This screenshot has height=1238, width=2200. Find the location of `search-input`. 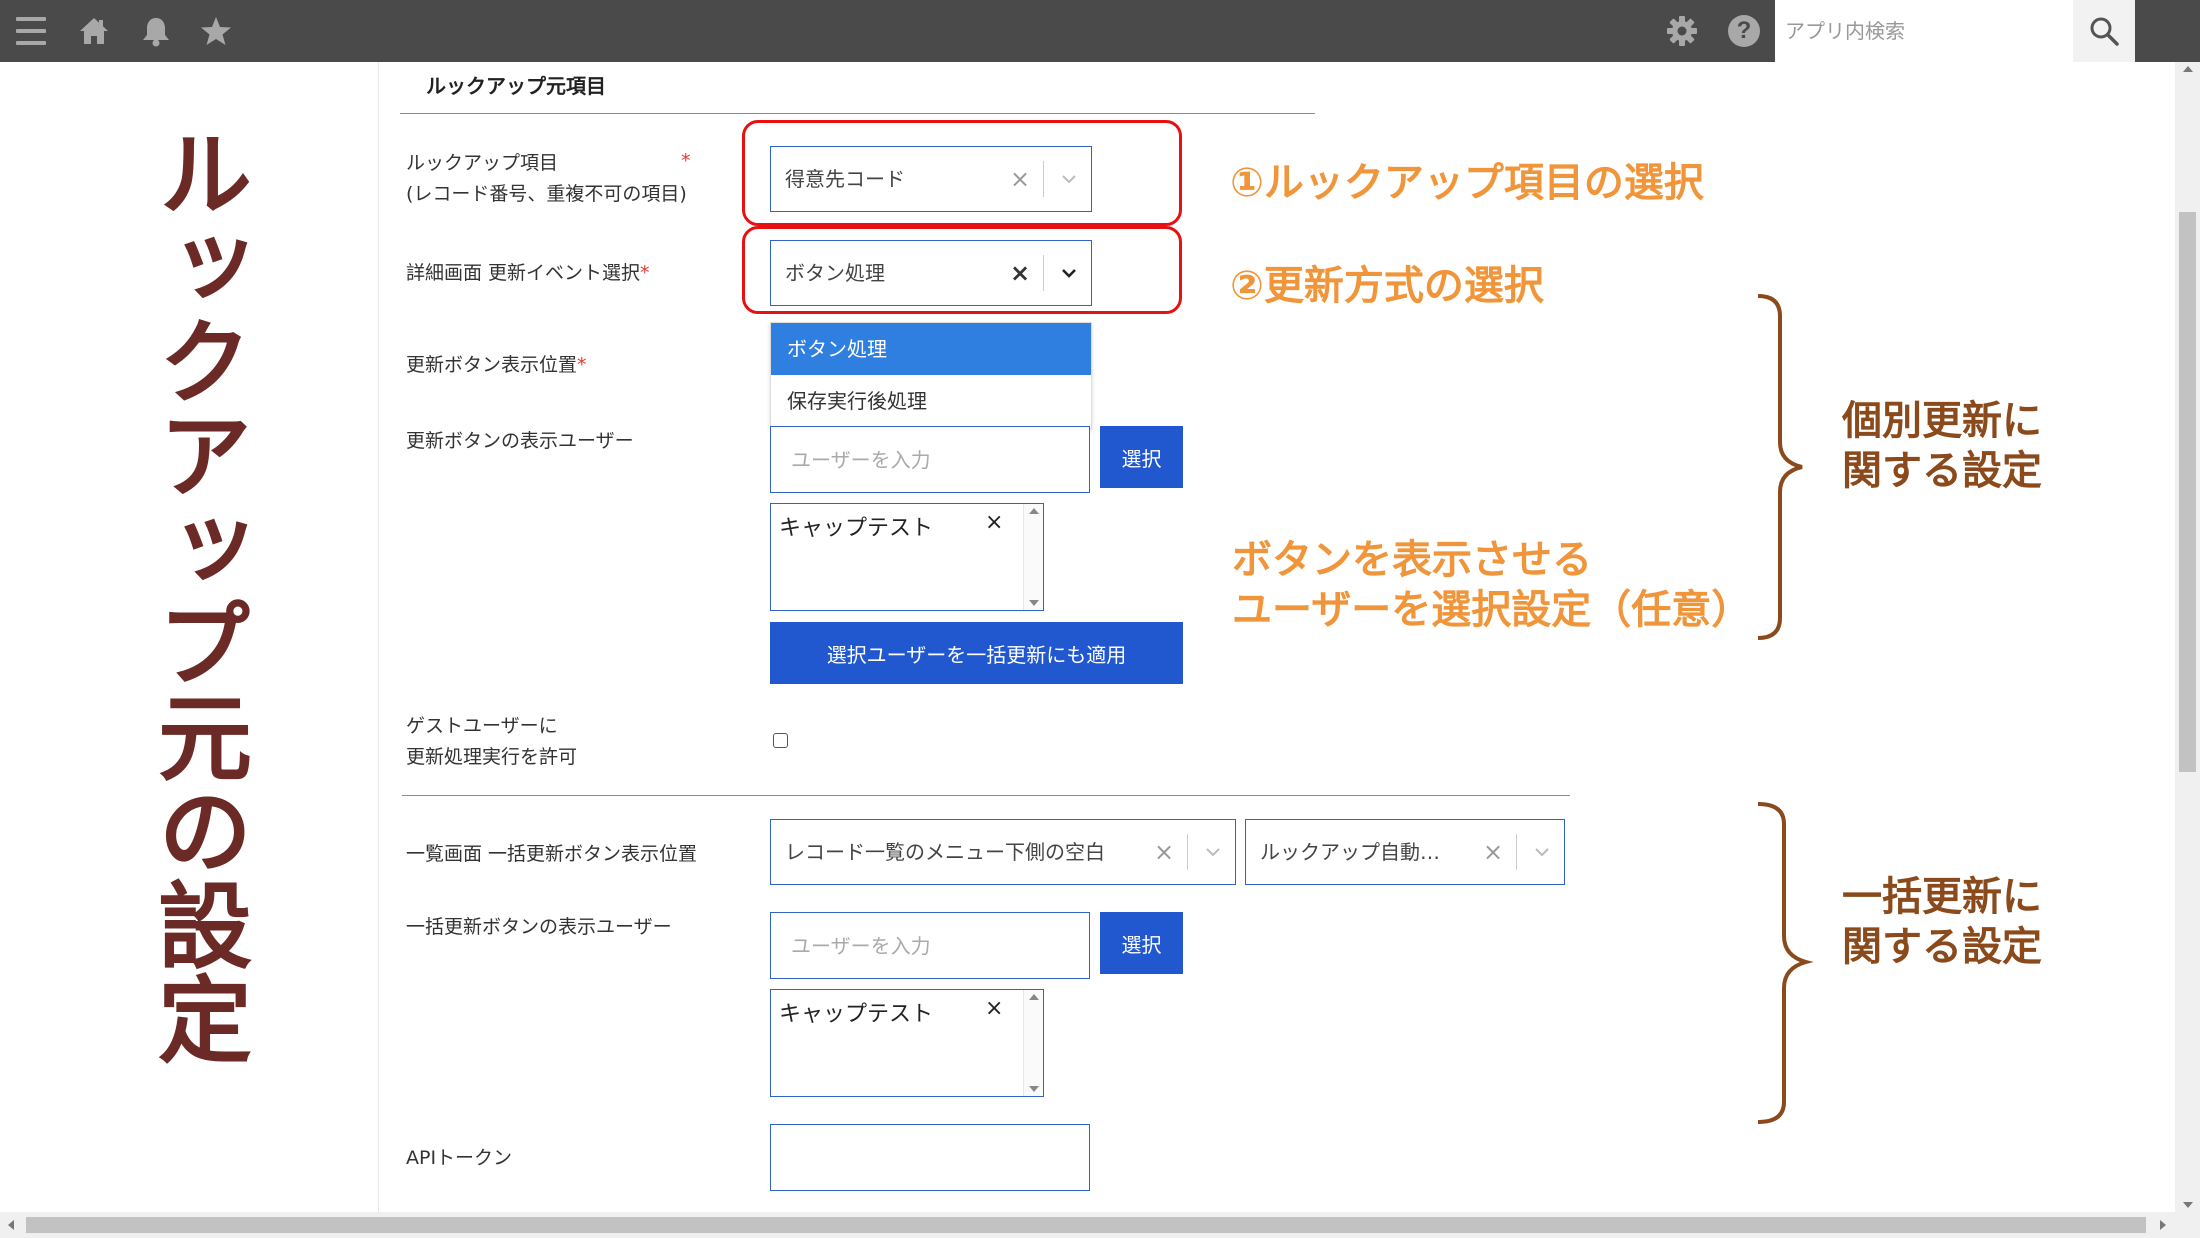

search-input is located at coordinates (1924, 31).